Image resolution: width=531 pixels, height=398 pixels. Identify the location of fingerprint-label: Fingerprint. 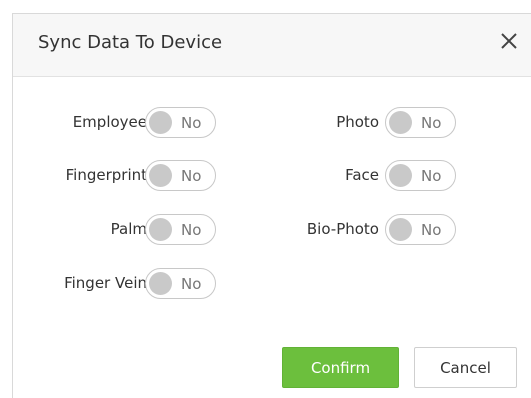
(106, 175).